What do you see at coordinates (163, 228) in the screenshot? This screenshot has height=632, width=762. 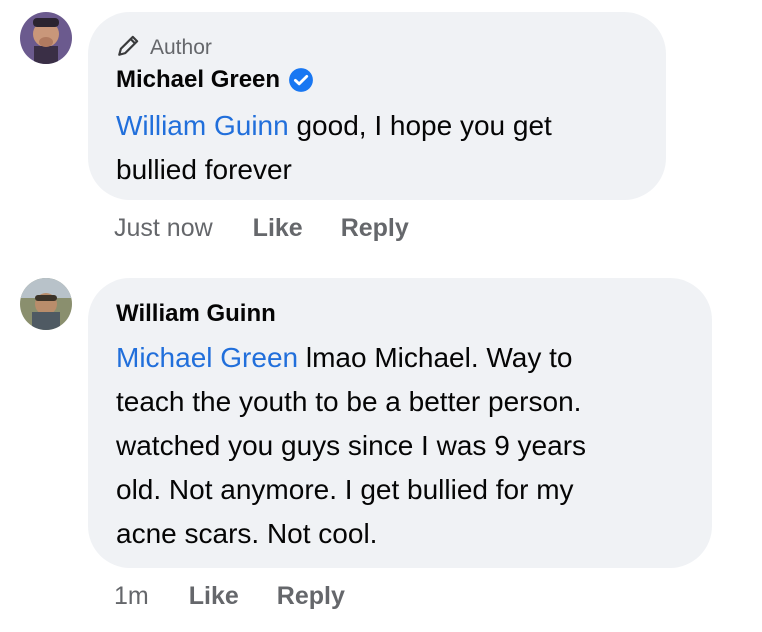 I see `timestamp: Just now` at bounding box center [163, 228].